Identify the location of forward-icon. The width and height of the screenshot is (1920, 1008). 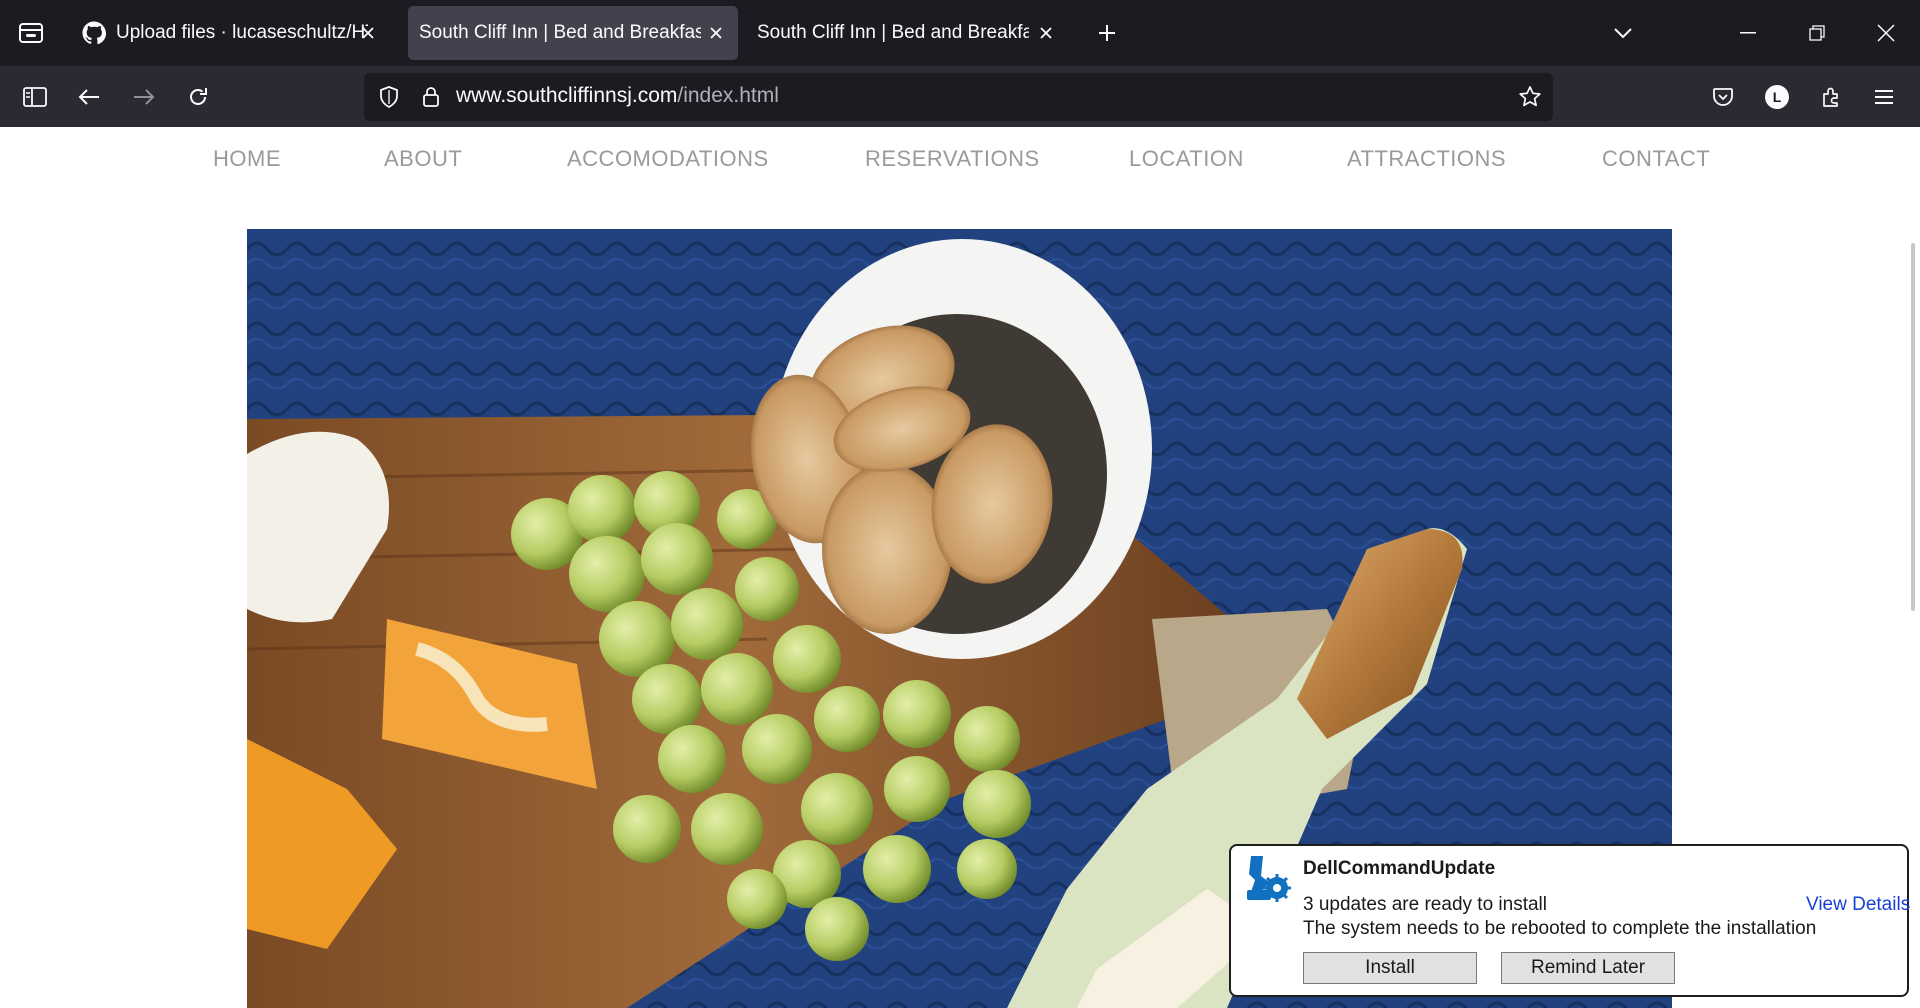
(144, 97).